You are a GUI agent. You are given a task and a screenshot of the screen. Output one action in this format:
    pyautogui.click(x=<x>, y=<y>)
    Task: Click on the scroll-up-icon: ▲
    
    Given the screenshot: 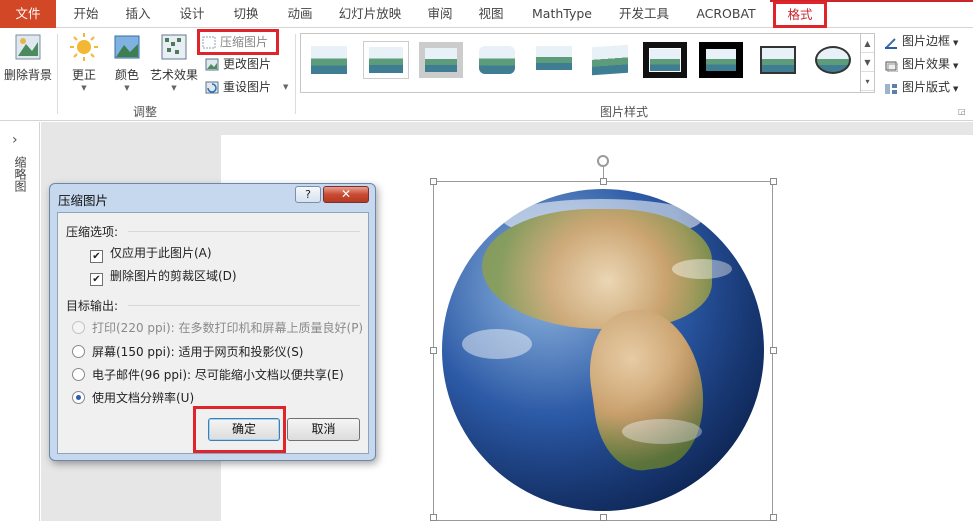 What is the action you would take?
    pyautogui.click(x=867, y=43)
    